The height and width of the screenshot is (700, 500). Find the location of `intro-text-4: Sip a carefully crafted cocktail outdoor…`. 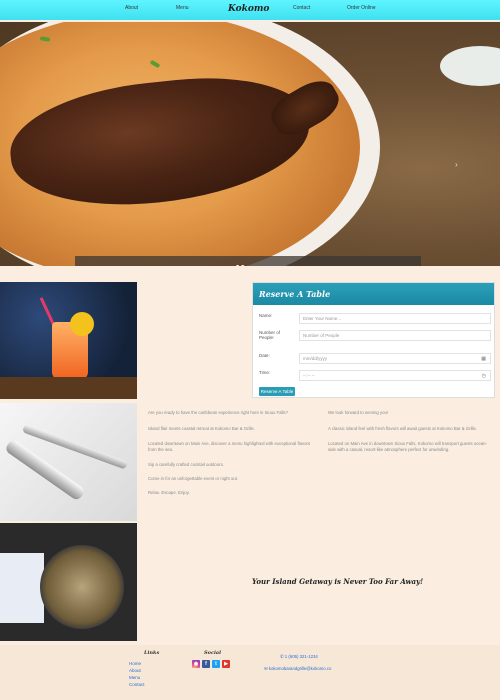

intro-text-4: Sip a carefully crafted cocktail outdoor… is located at coordinates (186, 464).